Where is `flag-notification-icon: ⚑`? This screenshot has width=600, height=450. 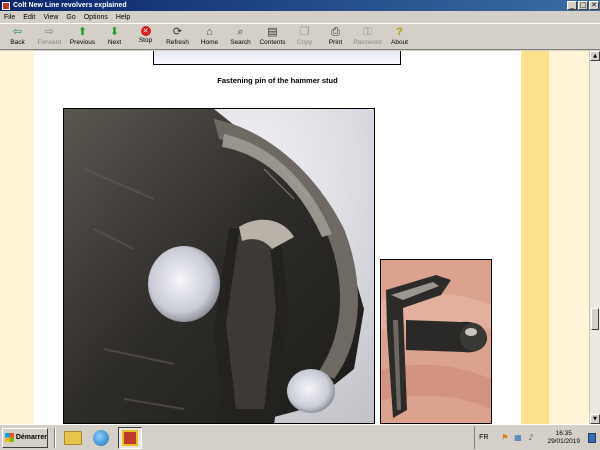 flag-notification-icon: ⚑ is located at coordinates (504, 437).